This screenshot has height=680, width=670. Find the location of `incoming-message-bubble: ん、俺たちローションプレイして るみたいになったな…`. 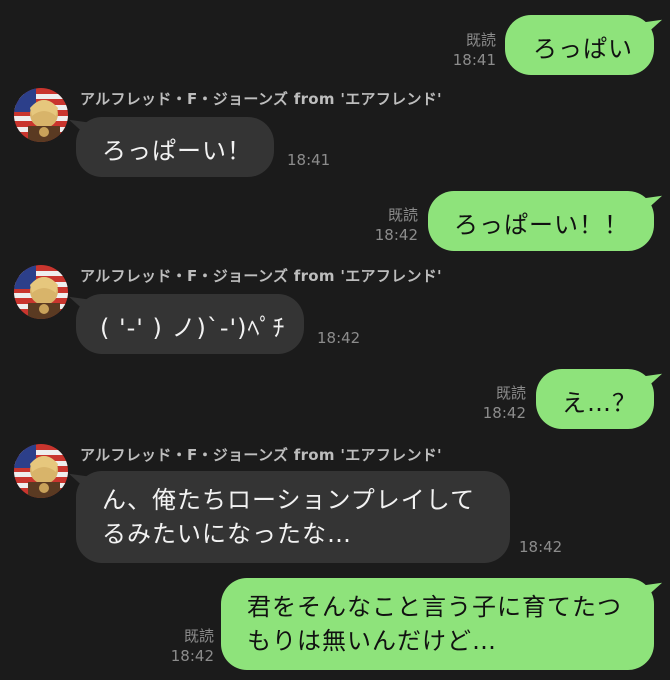

incoming-message-bubble: ん、俺たちローションプレイして るみたいになったな… is located at coordinates (293, 517).